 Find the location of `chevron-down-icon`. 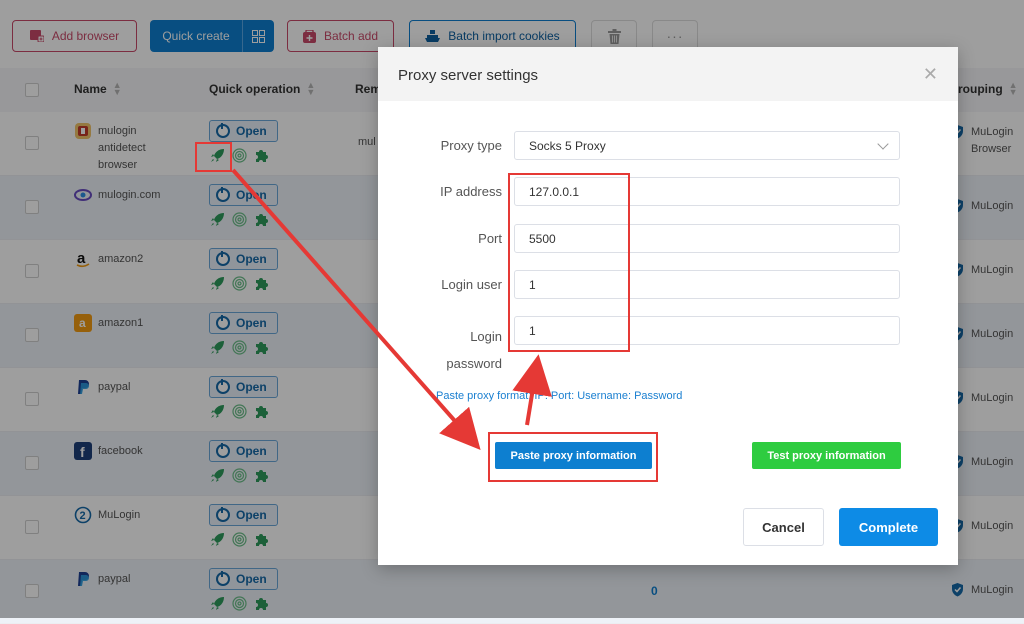

chevron-down-icon is located at coordinates (883, 144).